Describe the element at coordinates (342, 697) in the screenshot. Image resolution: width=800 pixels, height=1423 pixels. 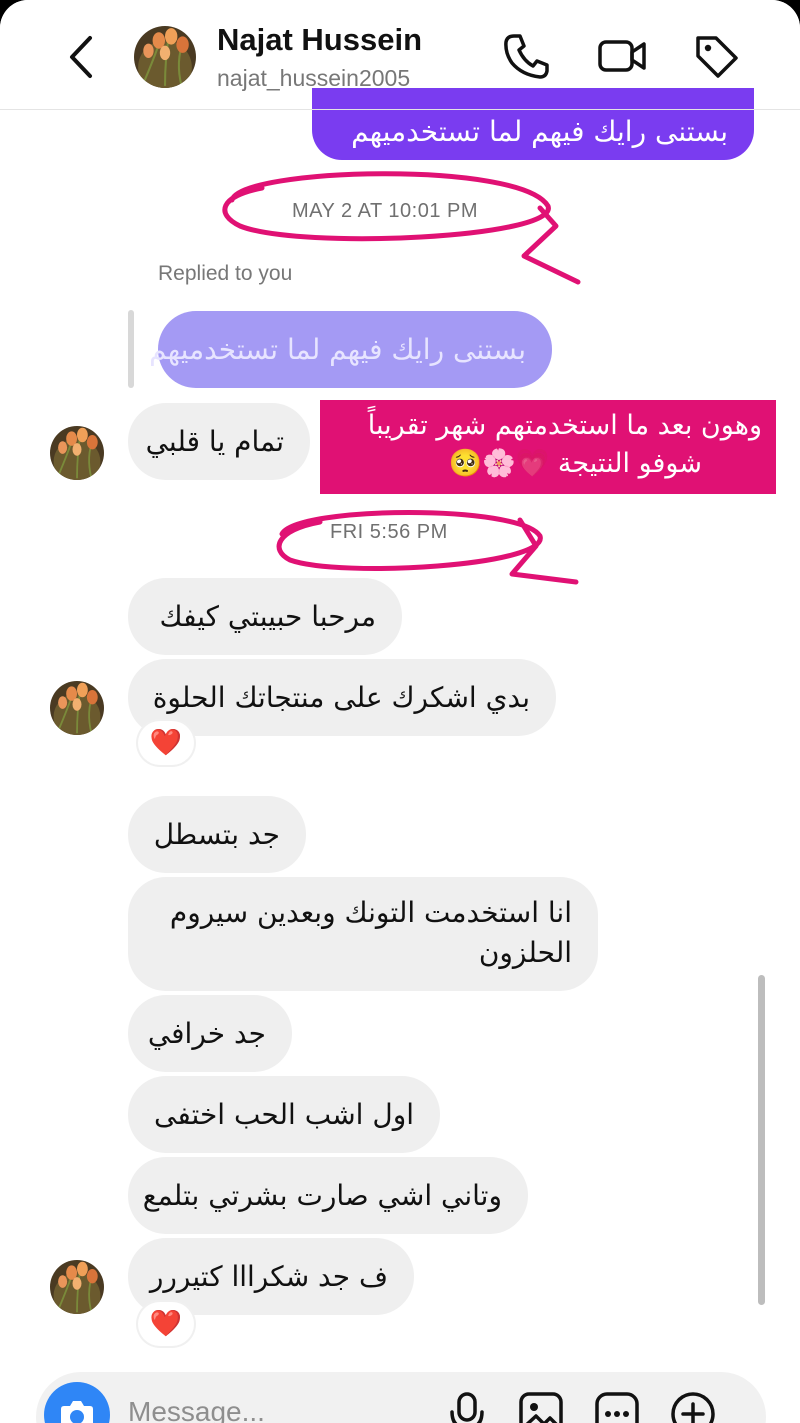
I see `incoming-message: بدي اشكرك على منتجاتك الحلوة` at that location.